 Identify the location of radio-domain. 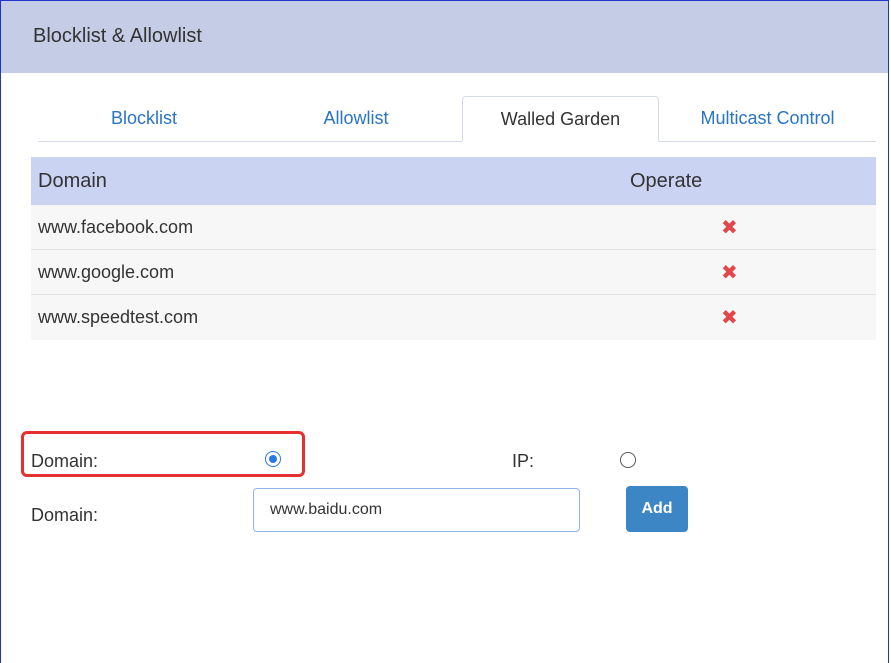
(273, 459).